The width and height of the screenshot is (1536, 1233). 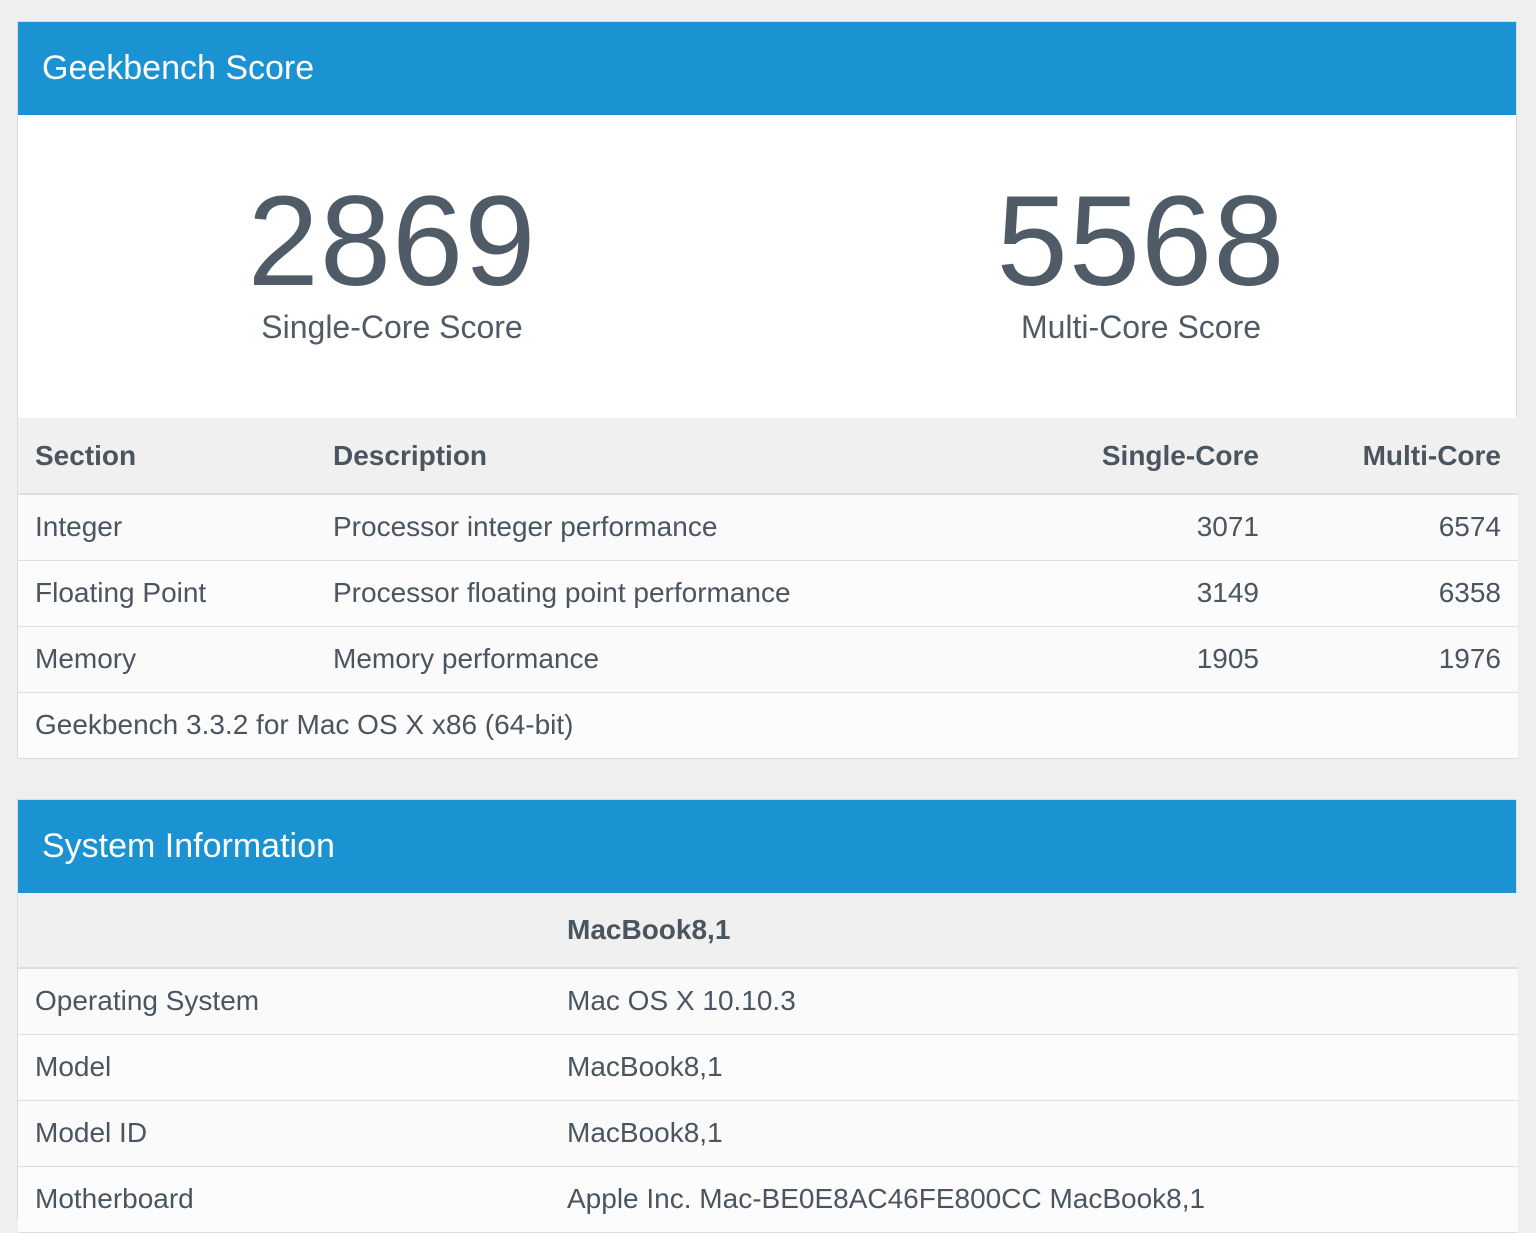 What do you see at coordinates (91, 1132) in the screenshot?
I see `cell-label: Model ID` at bounding box center [91, 1132].